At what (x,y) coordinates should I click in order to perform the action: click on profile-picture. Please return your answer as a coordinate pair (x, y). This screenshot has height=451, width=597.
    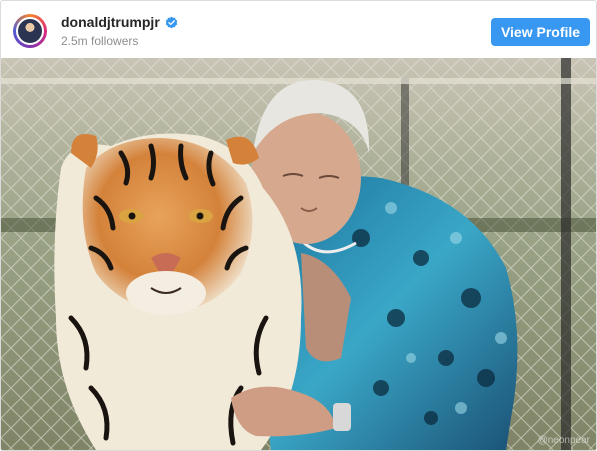
    Looking at the image, I should click on (30, 31).